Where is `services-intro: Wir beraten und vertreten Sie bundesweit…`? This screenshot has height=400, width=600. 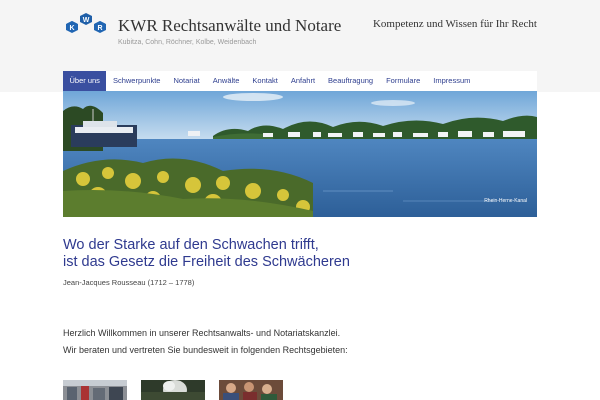
services-intro: Wir beraten und vertreten Sie bundesweit… is located at coordinates (205, 350).